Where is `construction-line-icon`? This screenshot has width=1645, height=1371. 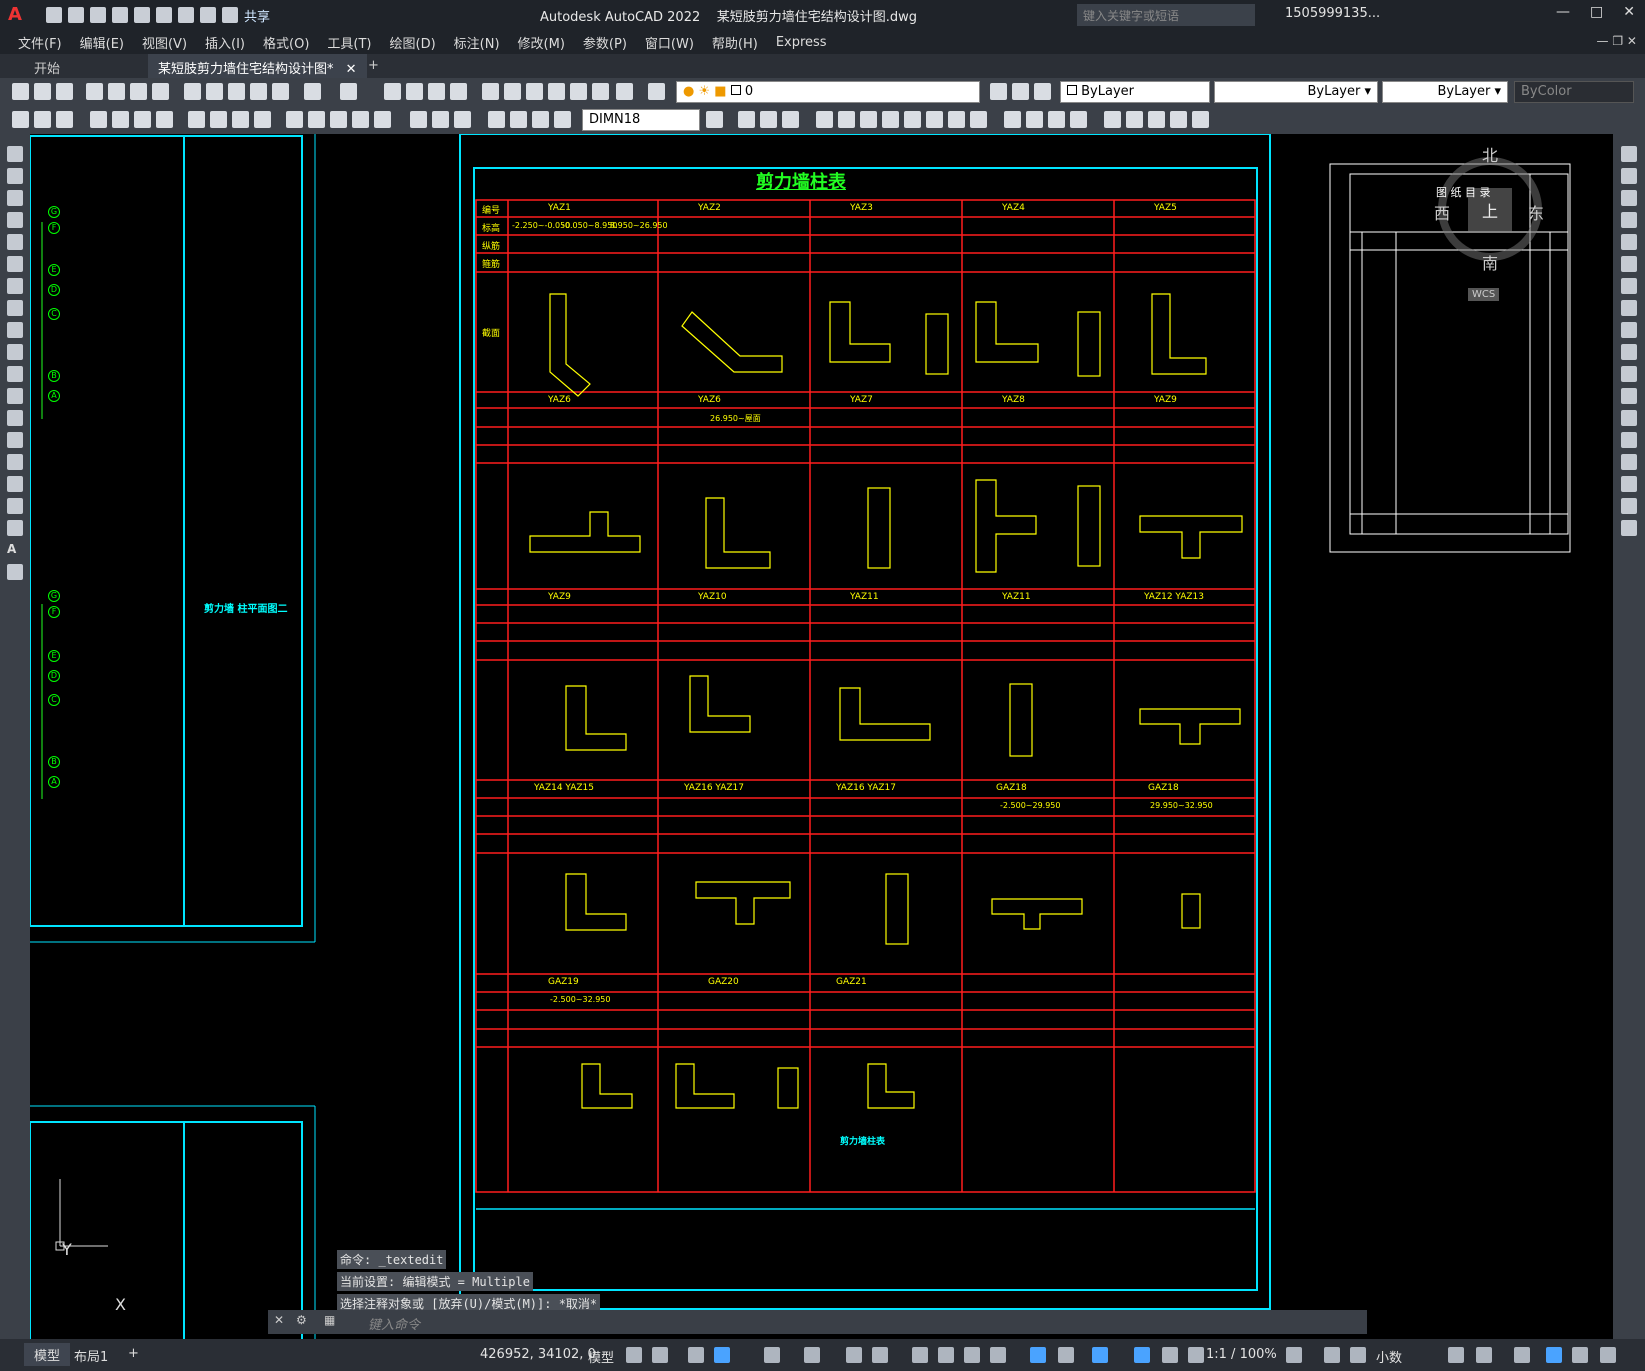 construction-line-icon is located at coordinates (15, 176).